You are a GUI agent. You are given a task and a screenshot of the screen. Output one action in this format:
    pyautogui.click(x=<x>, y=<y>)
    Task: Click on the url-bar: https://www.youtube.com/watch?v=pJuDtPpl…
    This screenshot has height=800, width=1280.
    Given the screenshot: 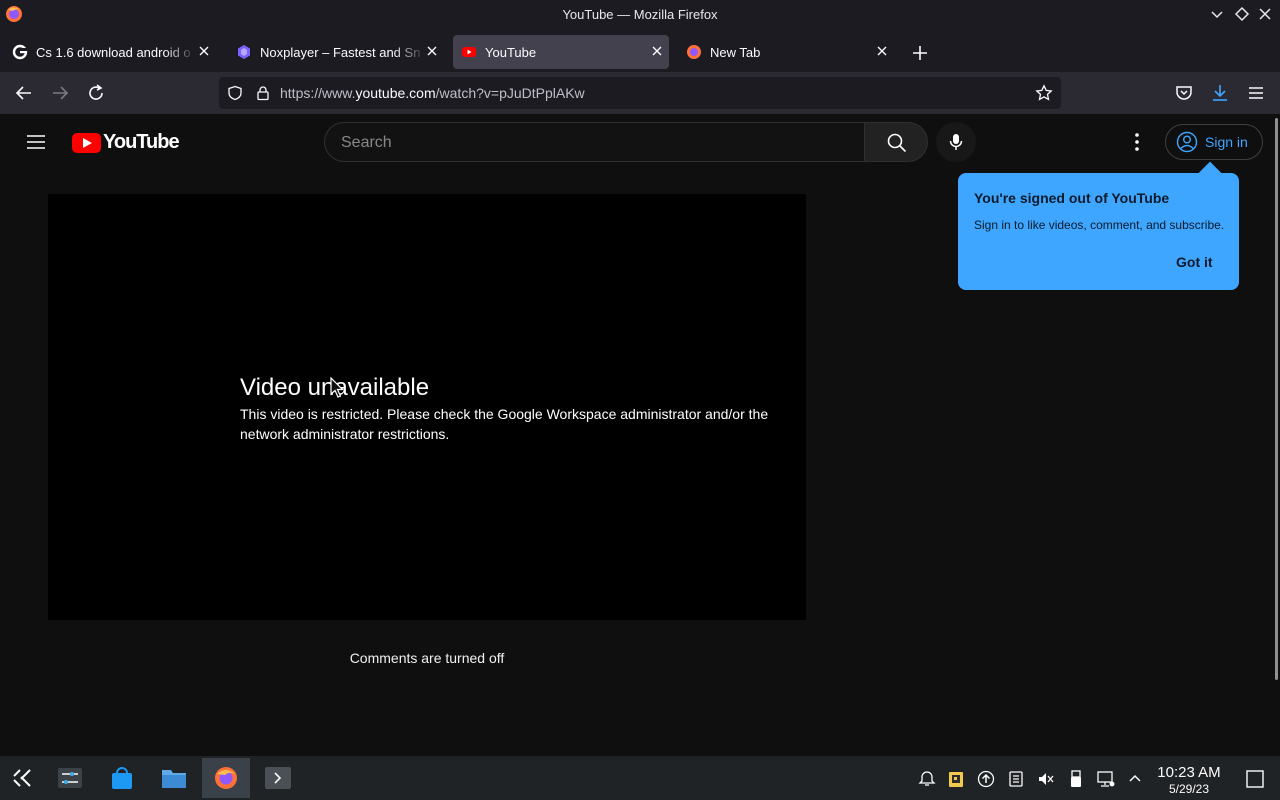 What is the action you would take?
    pyautogui.click(x=640, y=93)
    